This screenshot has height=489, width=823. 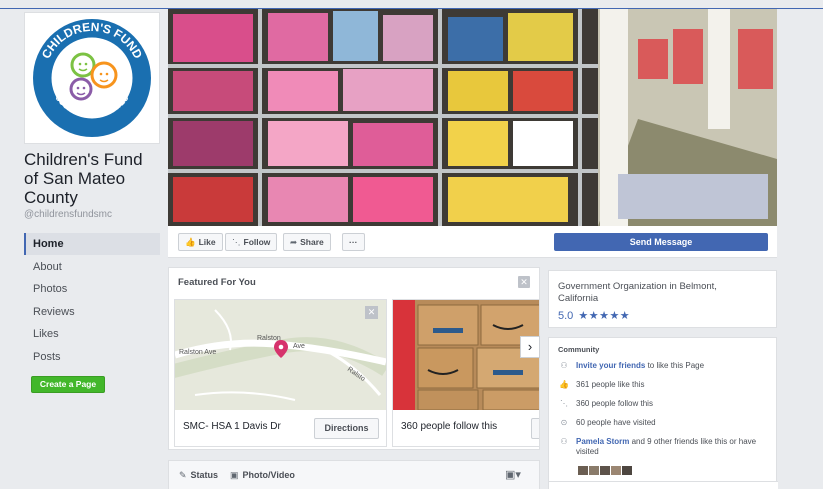 I want to click on invite-friends-link: Invite your friends, so click(x=610, y=365).